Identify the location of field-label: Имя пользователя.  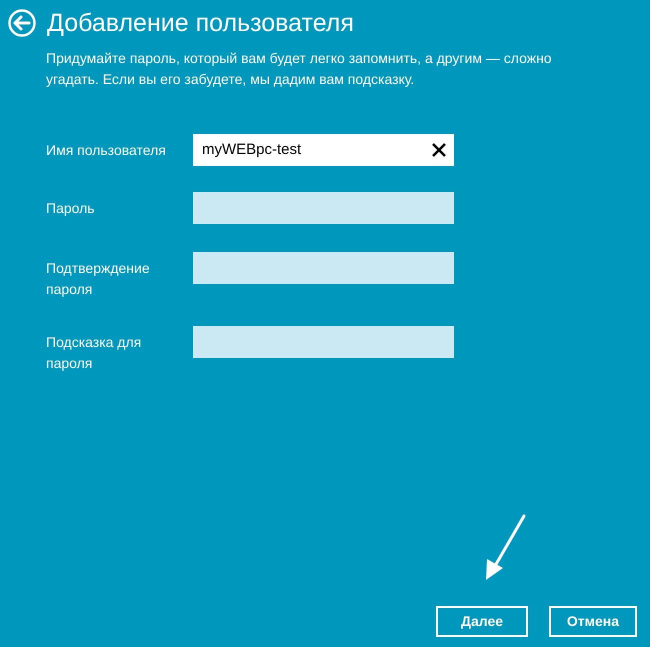
(106, 150).